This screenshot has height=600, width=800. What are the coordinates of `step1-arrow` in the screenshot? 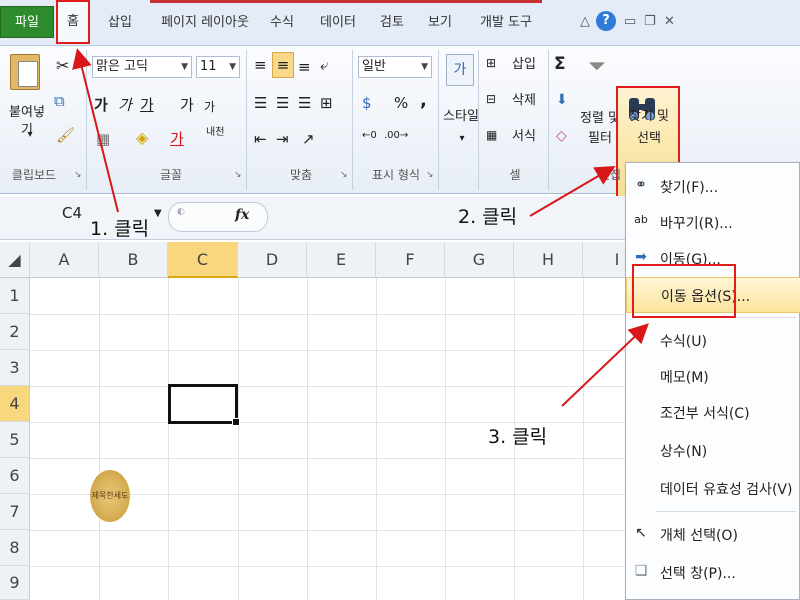 It's located at (95, 130).